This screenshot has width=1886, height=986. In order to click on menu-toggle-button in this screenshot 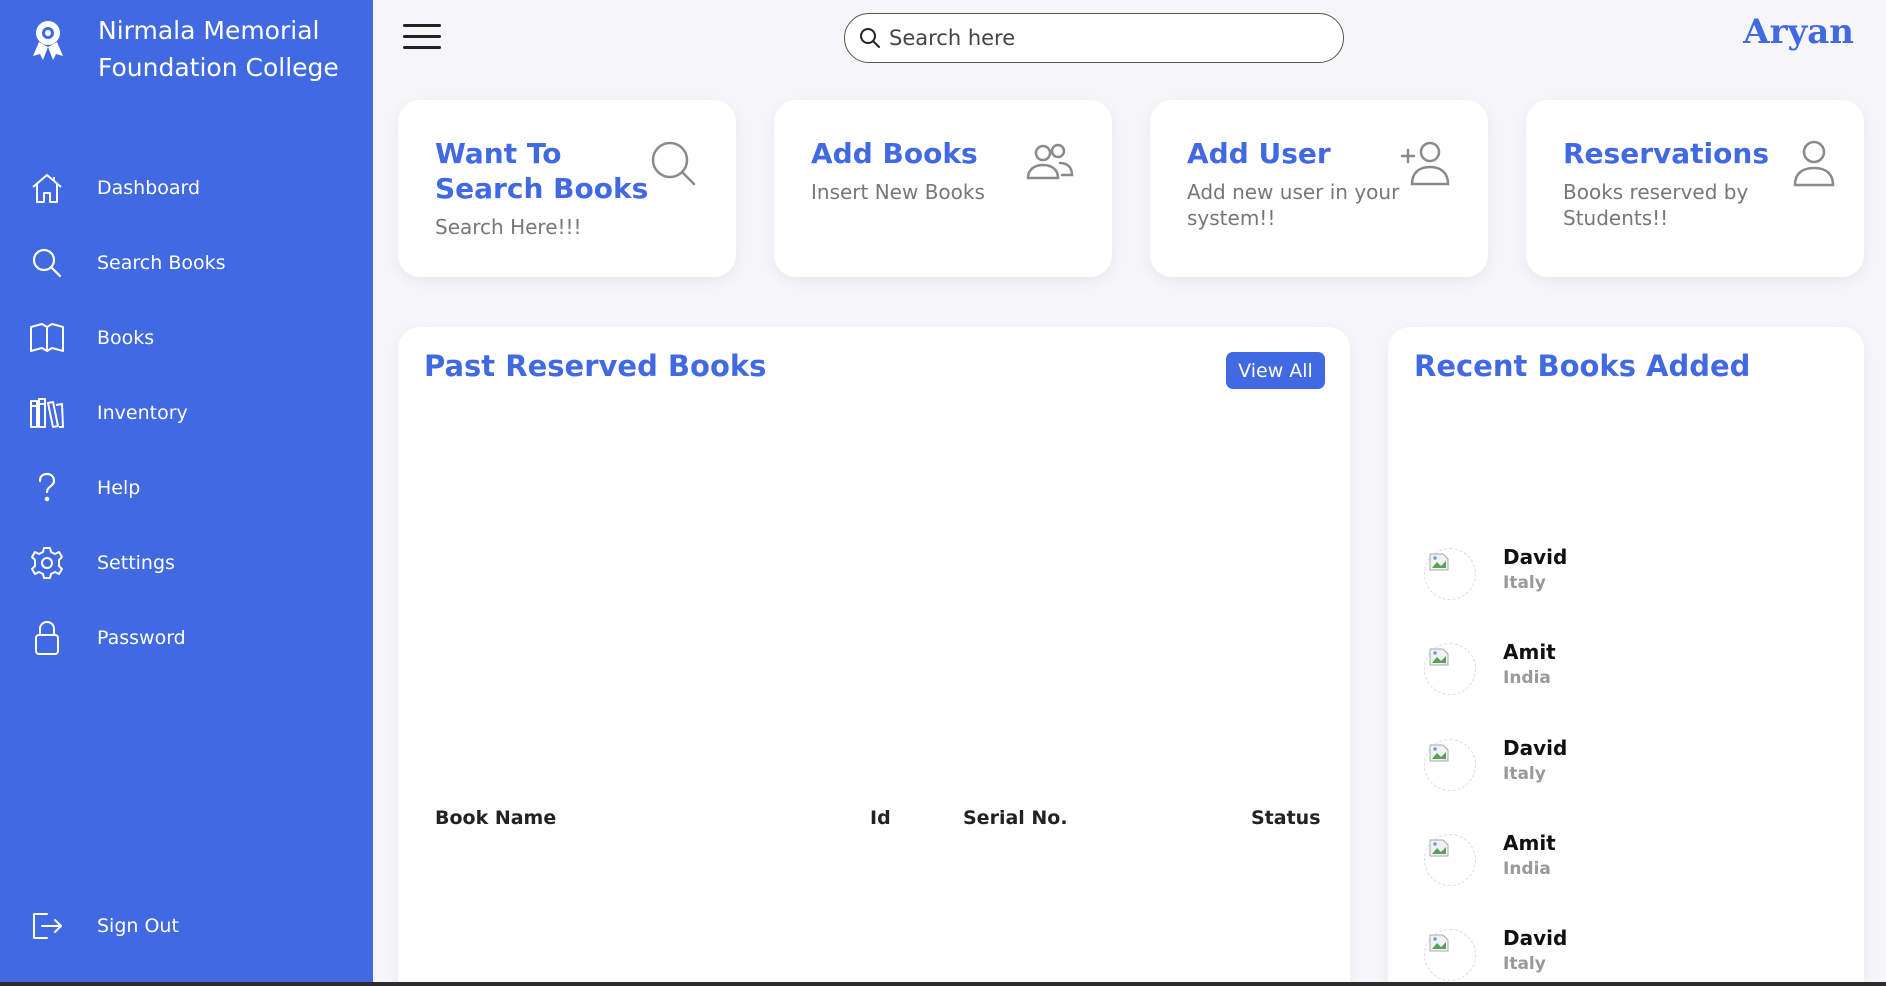, I will do `click(423, 38)`.